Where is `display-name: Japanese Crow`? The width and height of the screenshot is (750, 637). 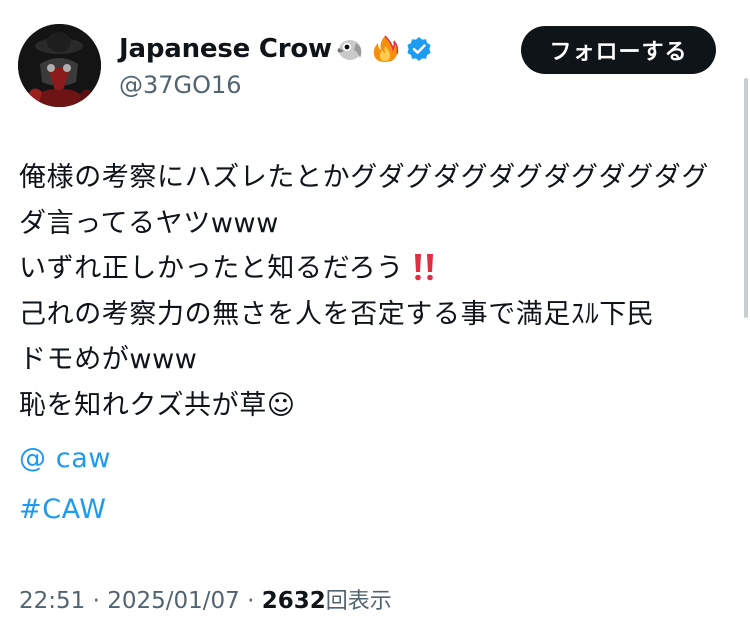 display-name: Japanese Crow is located at coordinates (225, 49).